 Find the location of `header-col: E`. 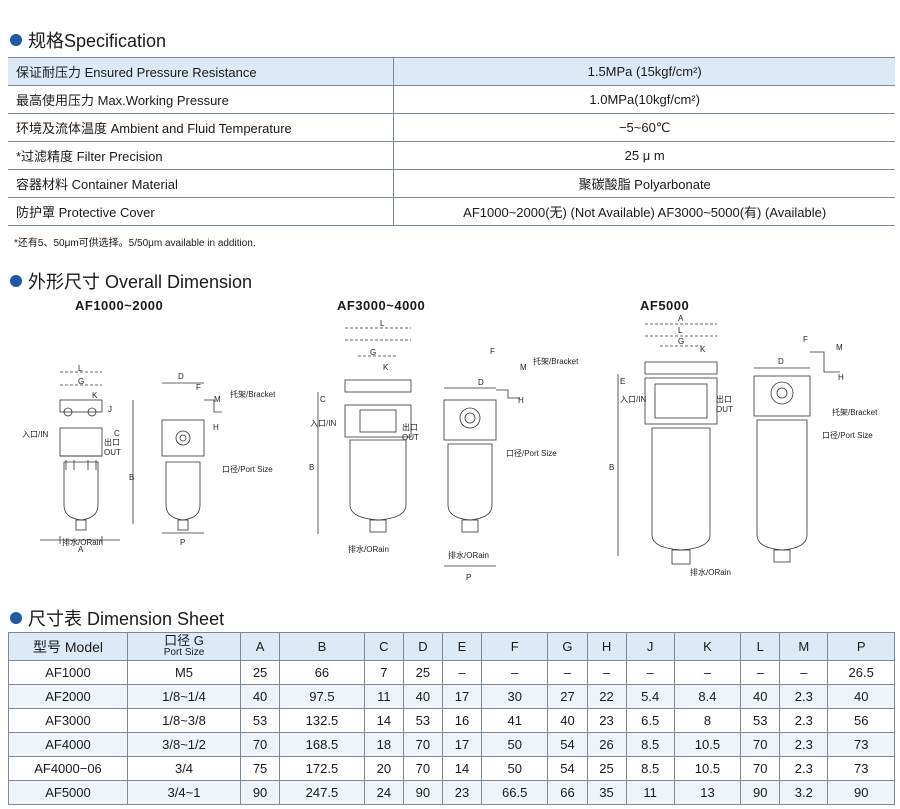

header-col: E is located at coordinates (461, 646).